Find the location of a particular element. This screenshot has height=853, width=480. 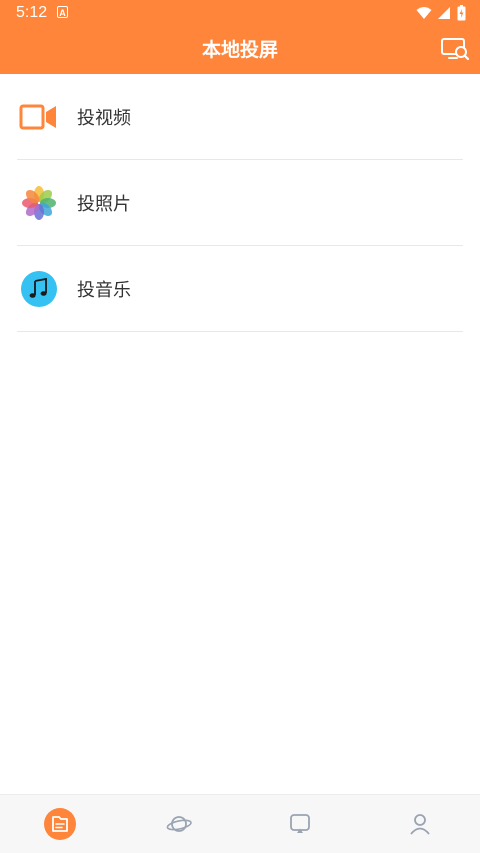

bottom-nav is located at coordinates (240, 823).